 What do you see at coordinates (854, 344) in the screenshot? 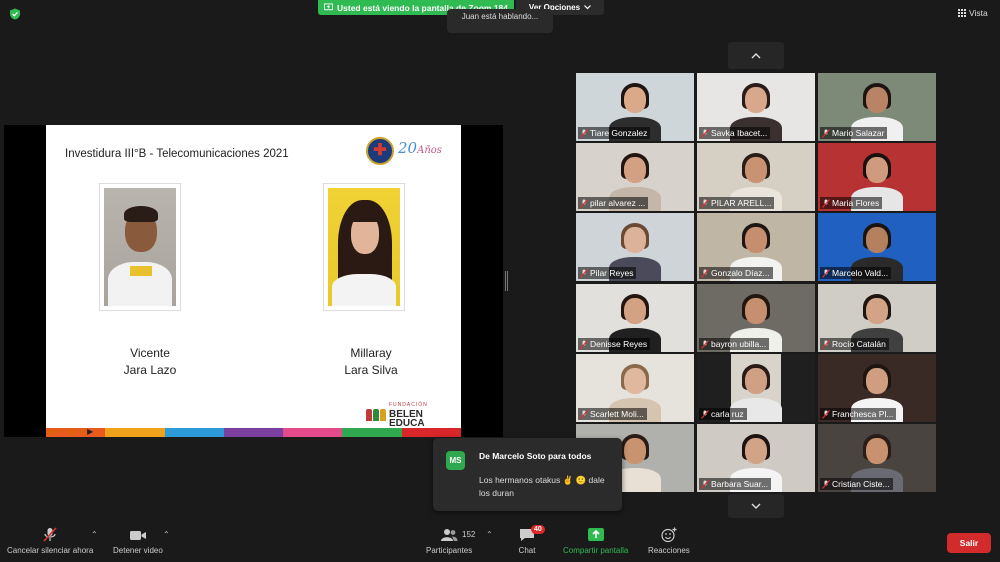
I see `participant-name-label: Rocío Catalán` at bounding box center [854, 344].